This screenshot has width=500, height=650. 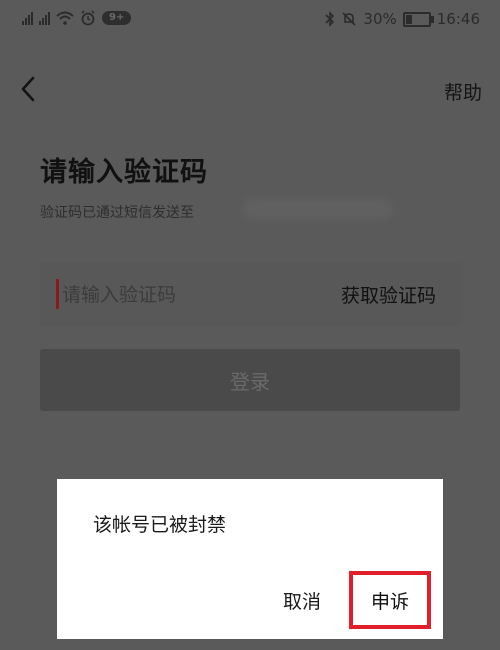 What do you see at coordinates (192, 295) in the screenshot?
I see `verification-code-input` at bounding box center [192, 295].